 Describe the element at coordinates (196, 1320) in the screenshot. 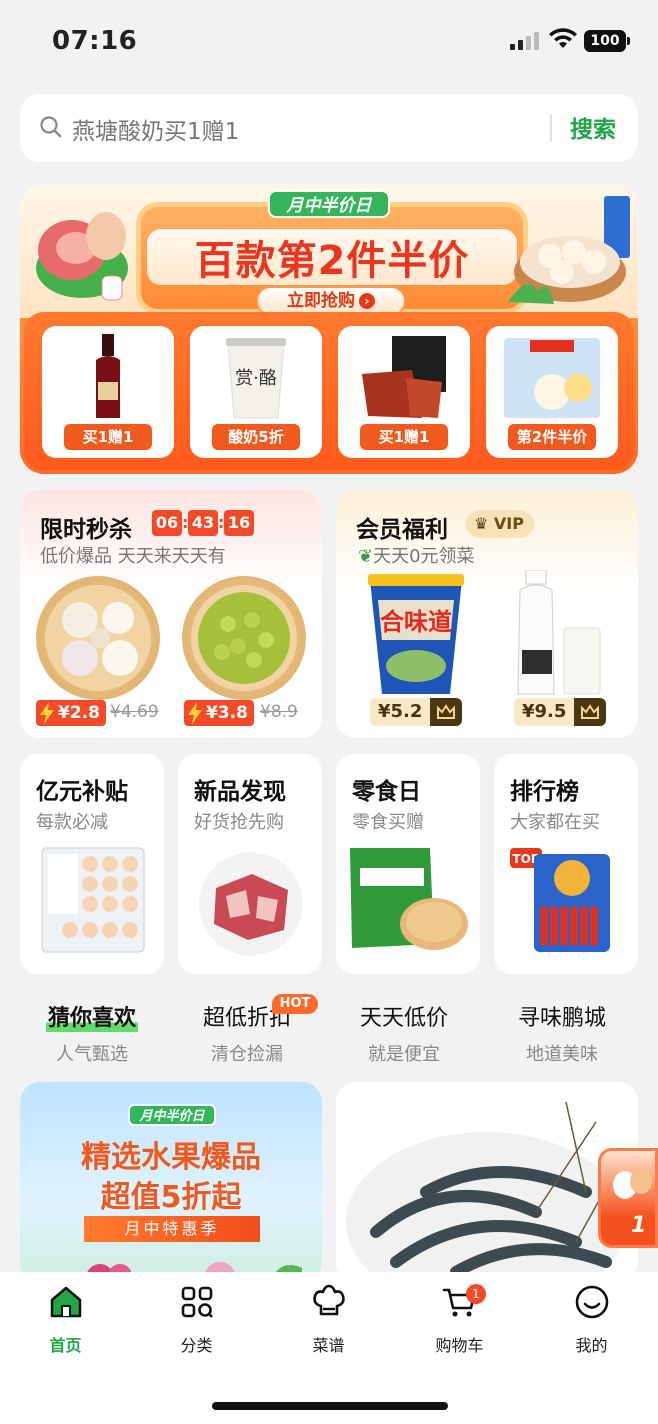

I see `nav-category: 分类` at that location.